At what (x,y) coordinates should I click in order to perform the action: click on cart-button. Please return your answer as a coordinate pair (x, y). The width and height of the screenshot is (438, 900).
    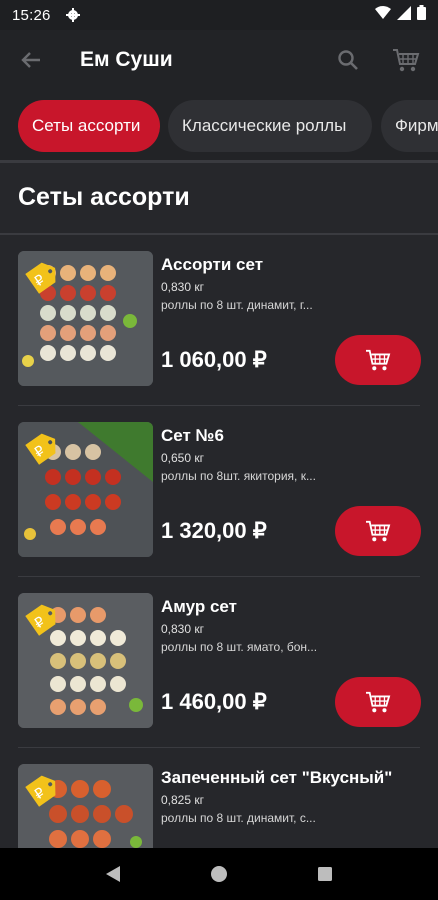
    Looking at the image, I should click on (406, 60).